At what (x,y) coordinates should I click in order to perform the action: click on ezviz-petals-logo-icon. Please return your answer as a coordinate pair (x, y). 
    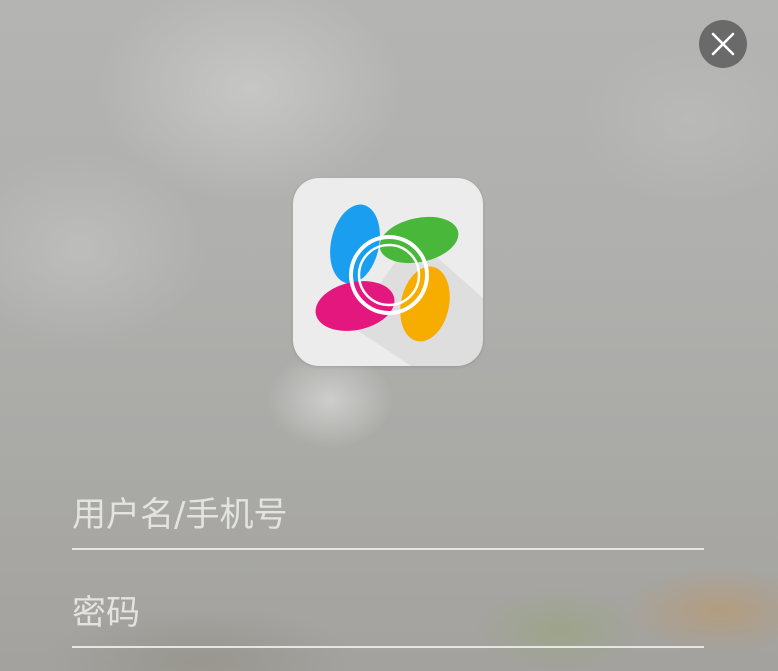
    Looking at the image, I should click on (399, 285).